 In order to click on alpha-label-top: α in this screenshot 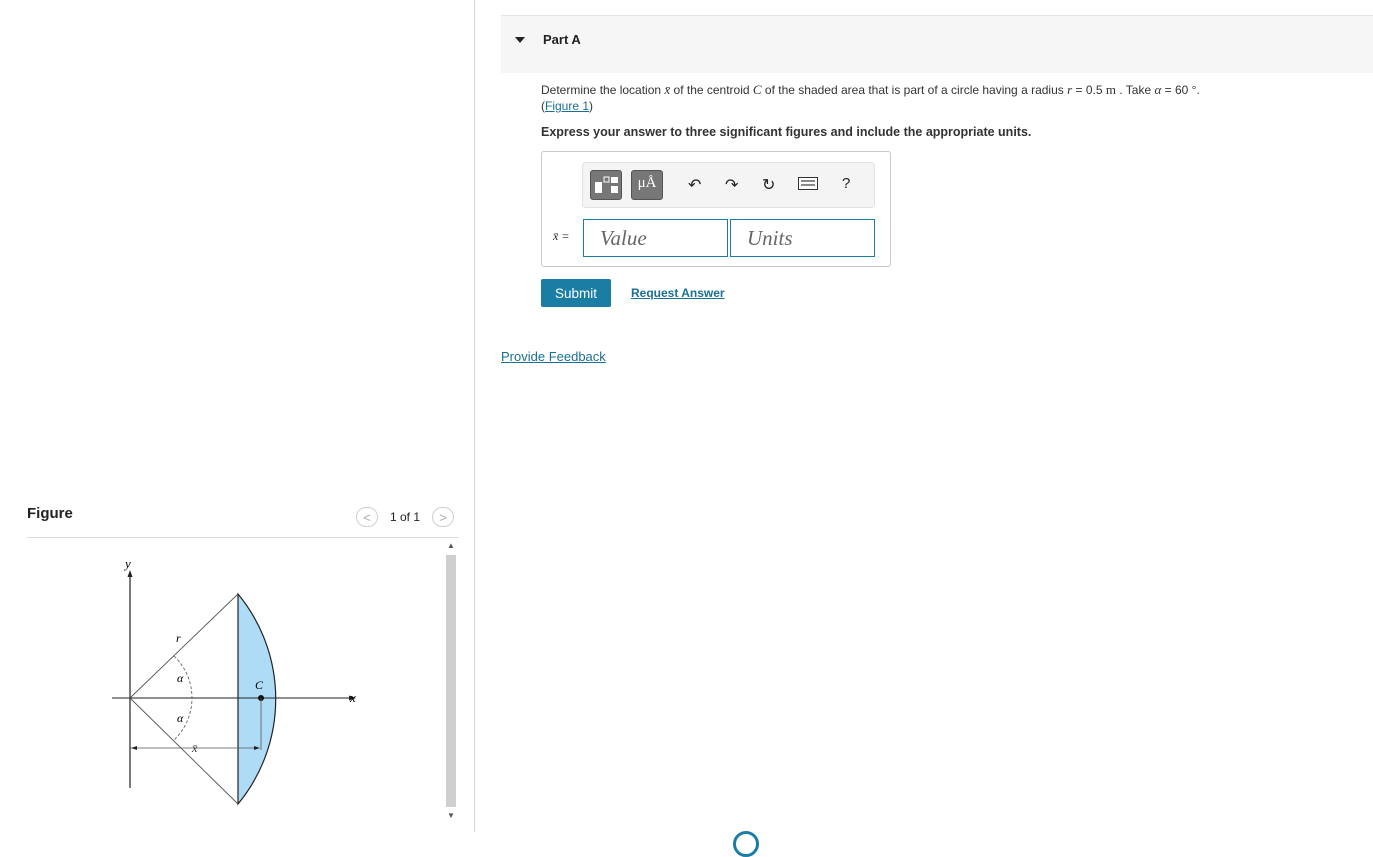, I will do `click(180, 678)`.